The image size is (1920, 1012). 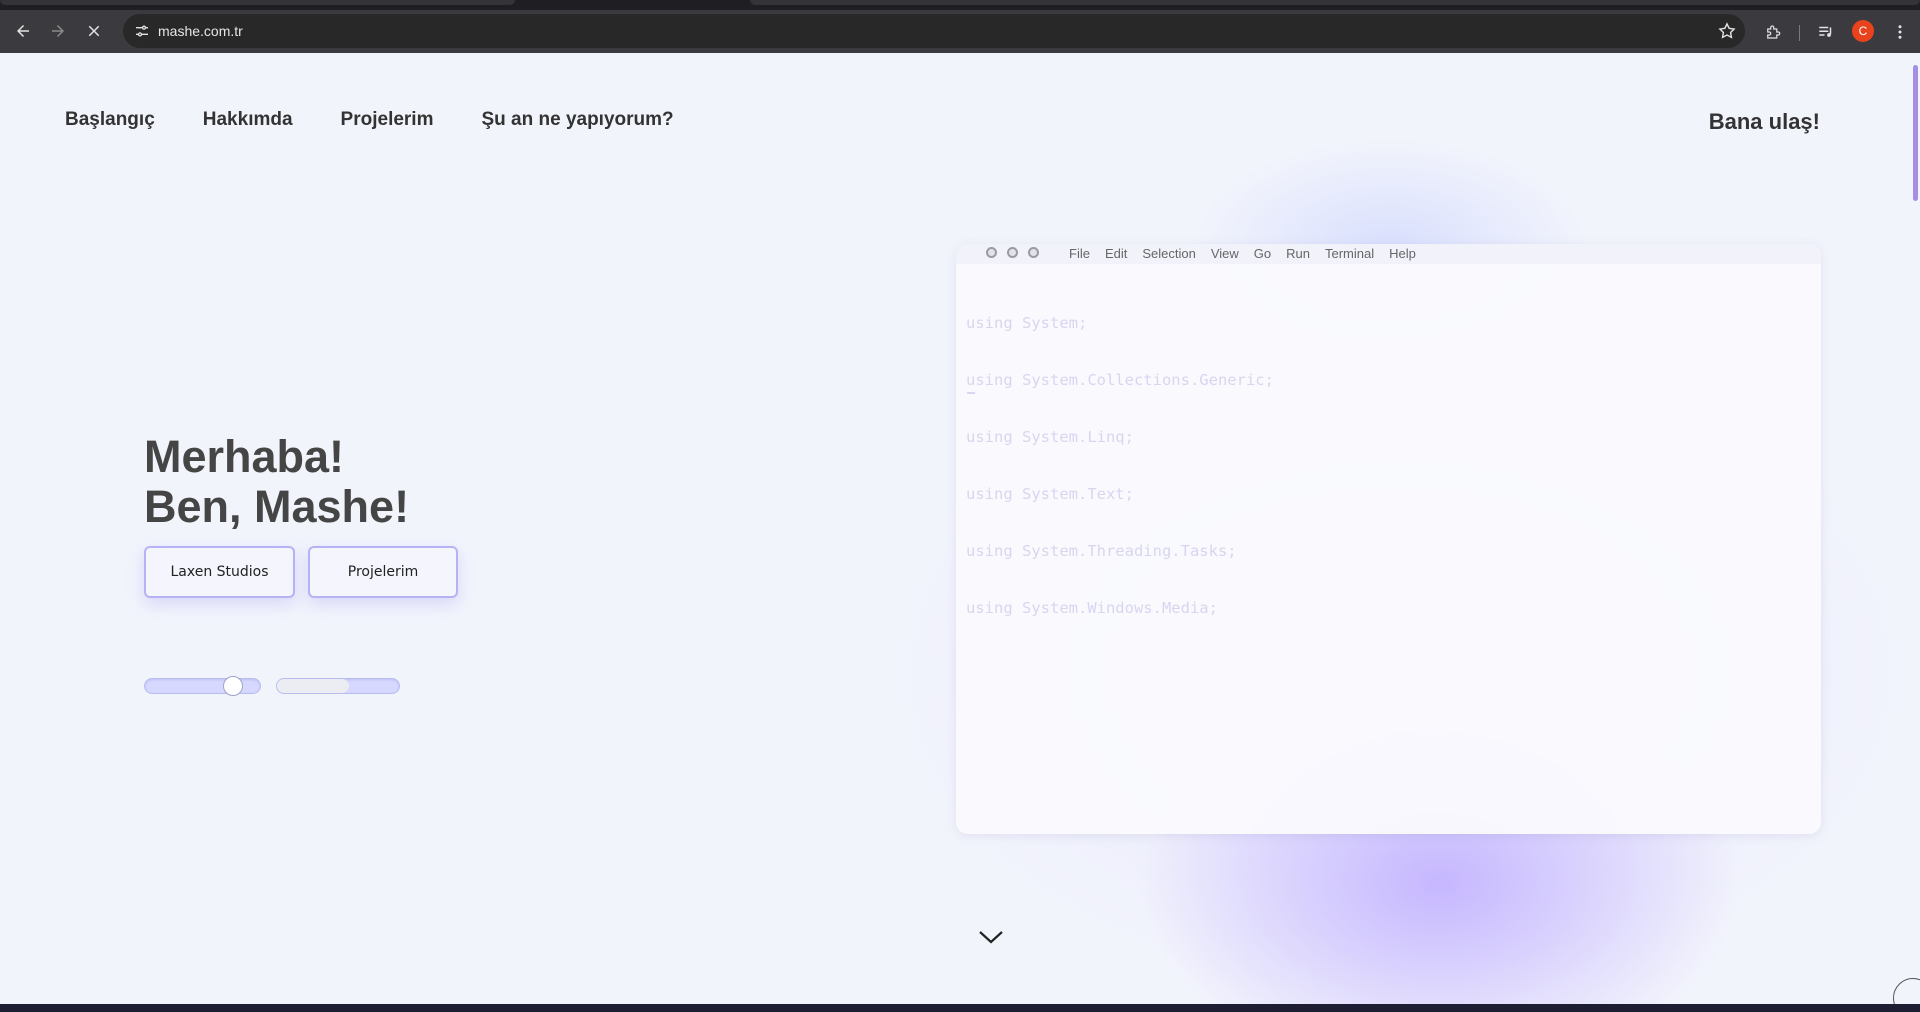 What do you see at coordinates (991, 937) in the screenshot?
I see `chevron-down-icon` at bounding box center [991, 937].